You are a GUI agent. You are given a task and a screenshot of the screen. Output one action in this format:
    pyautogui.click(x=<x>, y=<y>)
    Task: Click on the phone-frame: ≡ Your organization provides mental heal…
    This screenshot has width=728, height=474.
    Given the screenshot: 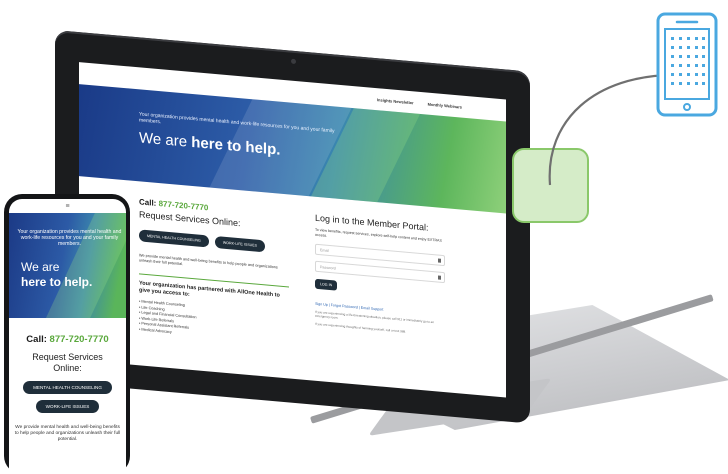 What is the action you would take?
    pyautogui.click(x=67, y=334)
    